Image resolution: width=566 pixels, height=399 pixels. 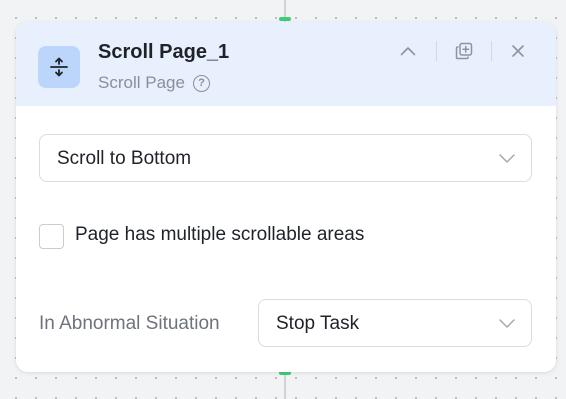 I want to click on multiple-areas-label: Page has multiple scrollable areas, so click(x=219, y=235).